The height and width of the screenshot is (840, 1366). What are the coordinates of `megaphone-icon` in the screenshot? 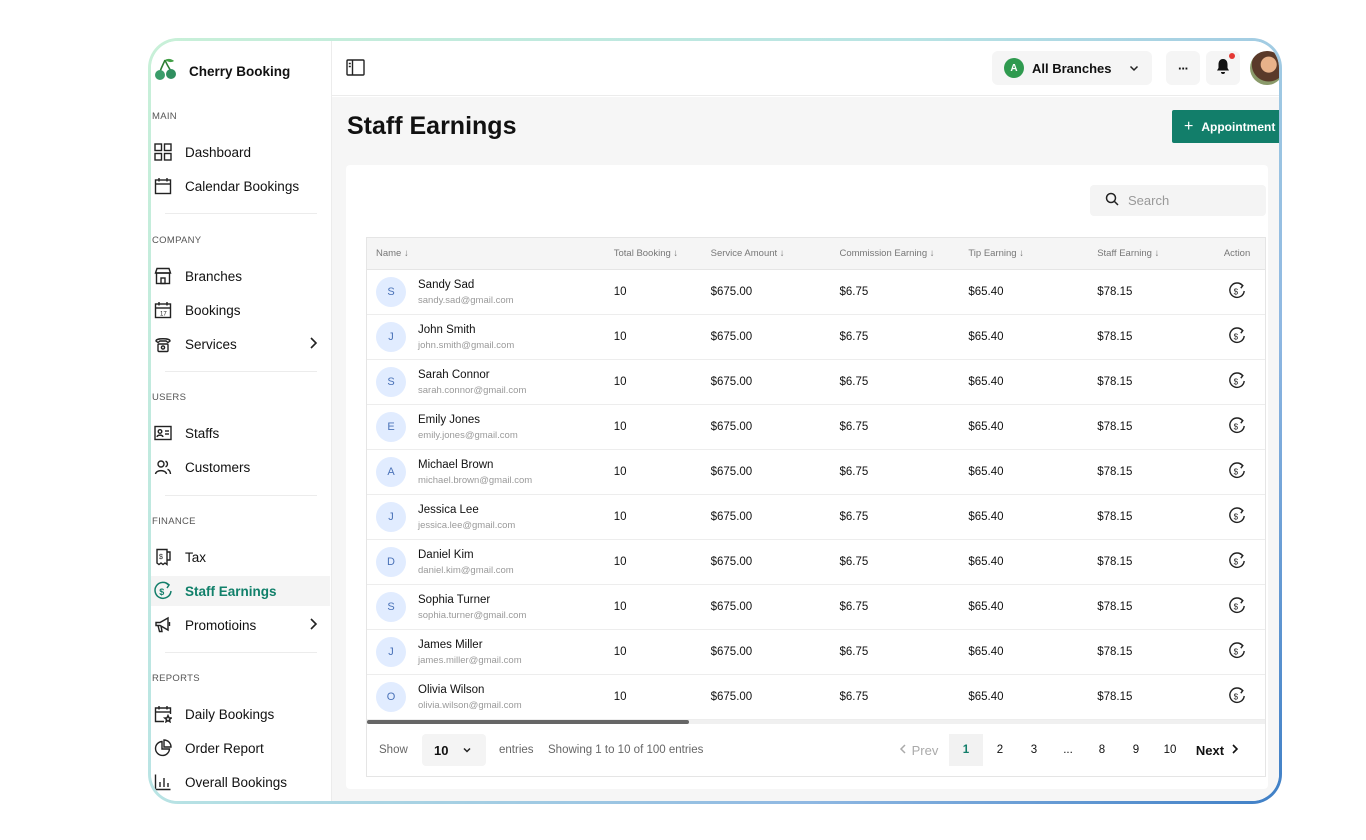 It's located at (163, 625).